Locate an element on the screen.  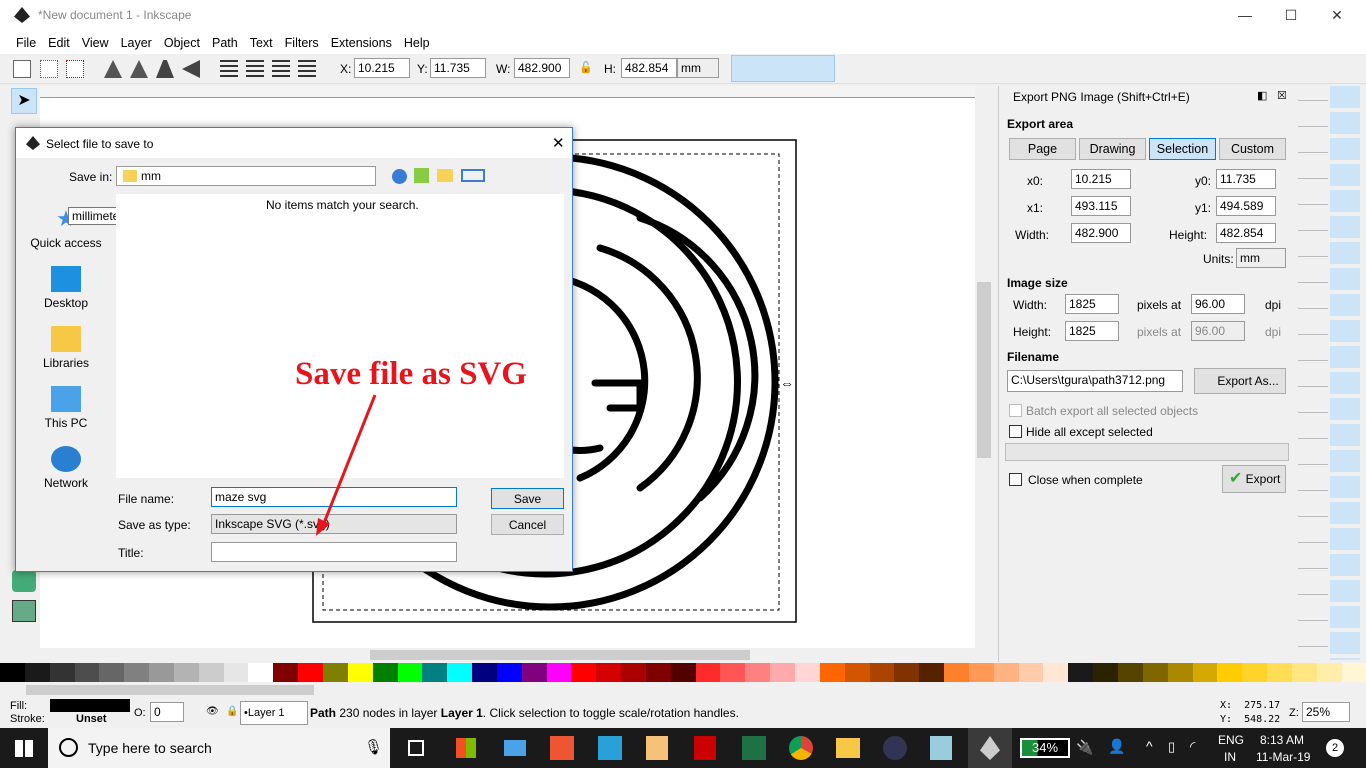
panel-close-icon: ☒ is located at coordinates (1282, 95).